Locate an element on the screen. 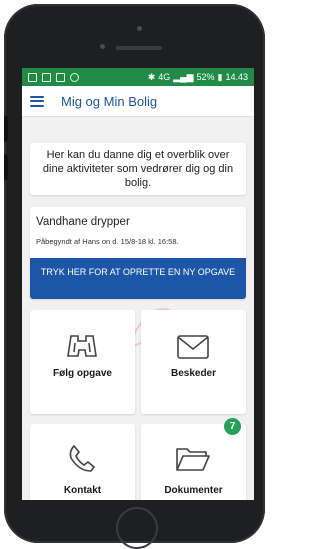 The image size is (320, 549). status-bar: ✱ 4G ▂▄▆ 52% ▮ 14.43 is located at coordinates (138, 77).